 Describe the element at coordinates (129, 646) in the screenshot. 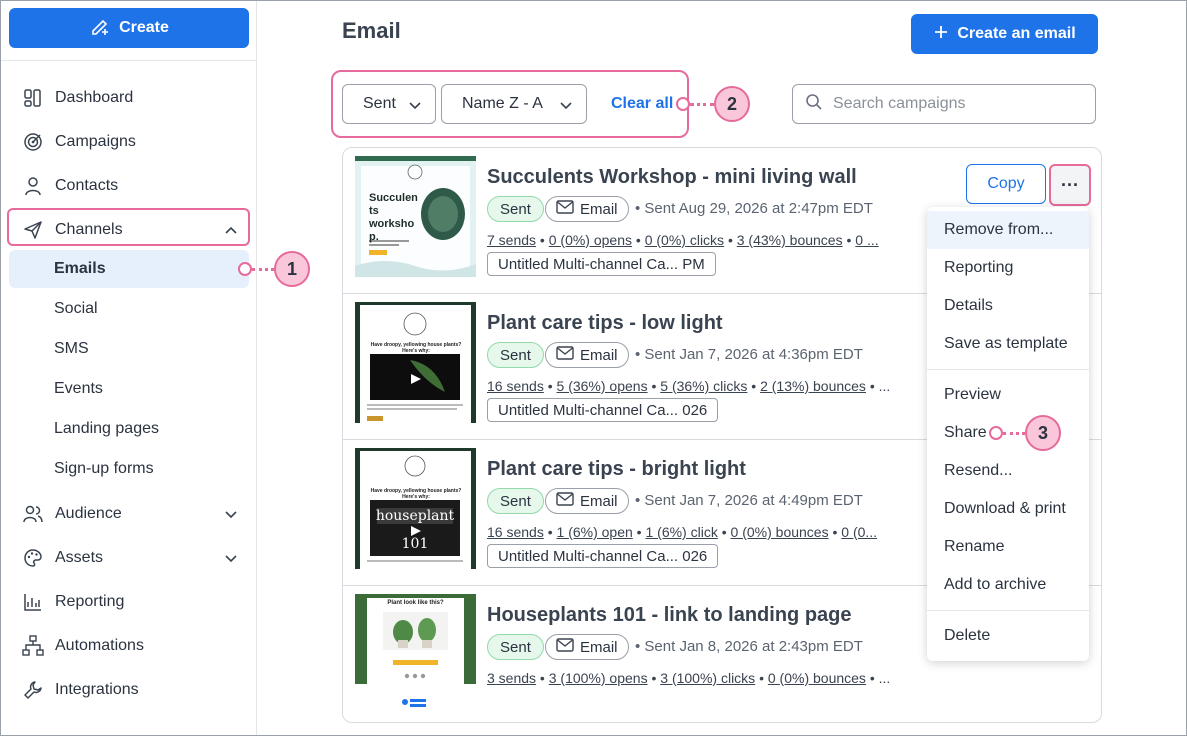

I see `sidebar-item-automations: Automations` at that location.